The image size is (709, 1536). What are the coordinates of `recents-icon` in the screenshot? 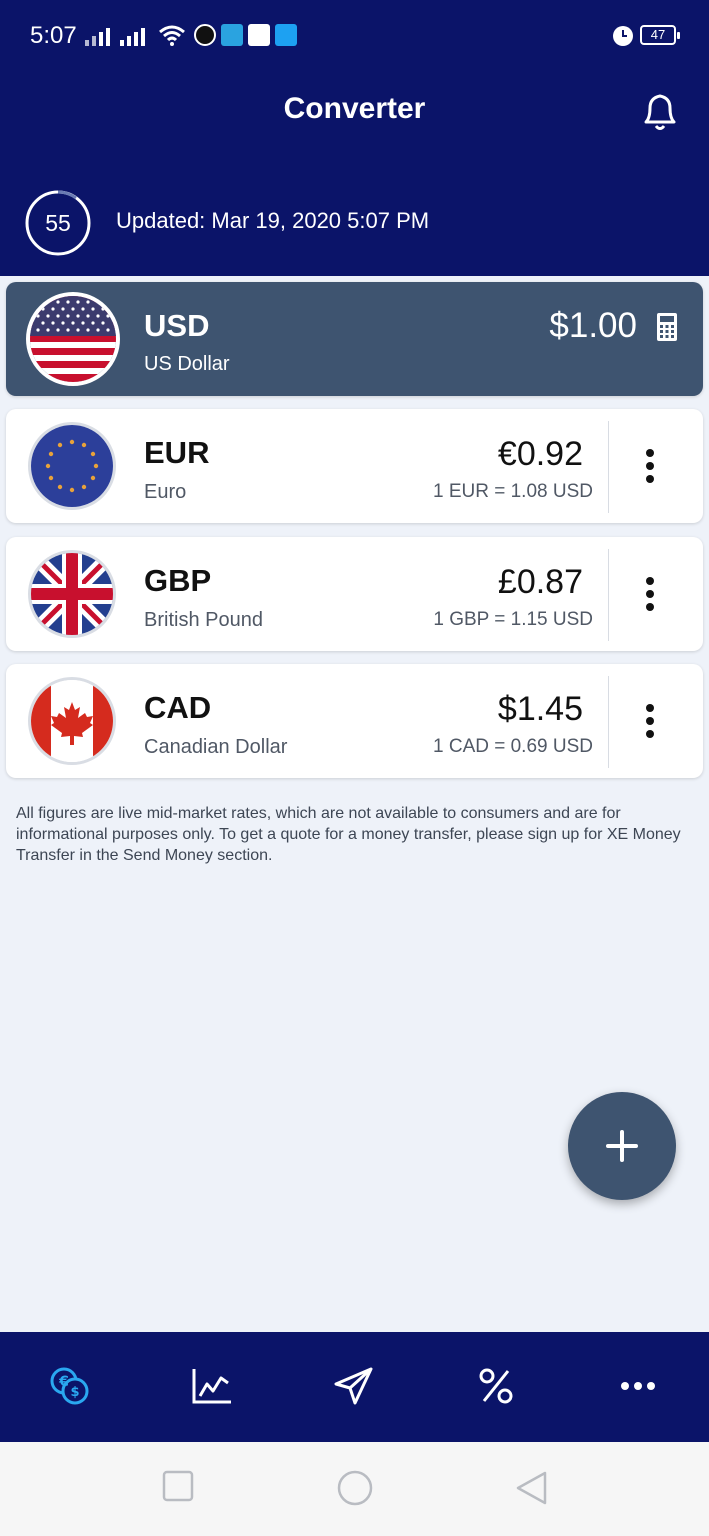 It's located at (178, 1486).